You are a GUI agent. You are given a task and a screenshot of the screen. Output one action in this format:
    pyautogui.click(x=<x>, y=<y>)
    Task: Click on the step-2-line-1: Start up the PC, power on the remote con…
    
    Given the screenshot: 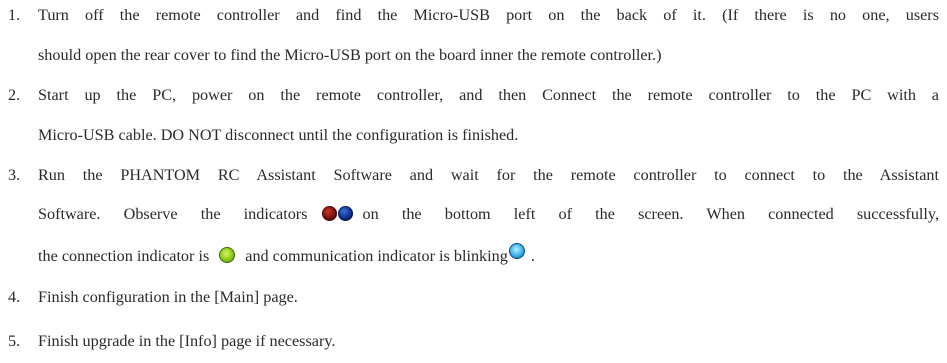 What is the action you would take?
    pyautogui.click(x=488, y=95)
    